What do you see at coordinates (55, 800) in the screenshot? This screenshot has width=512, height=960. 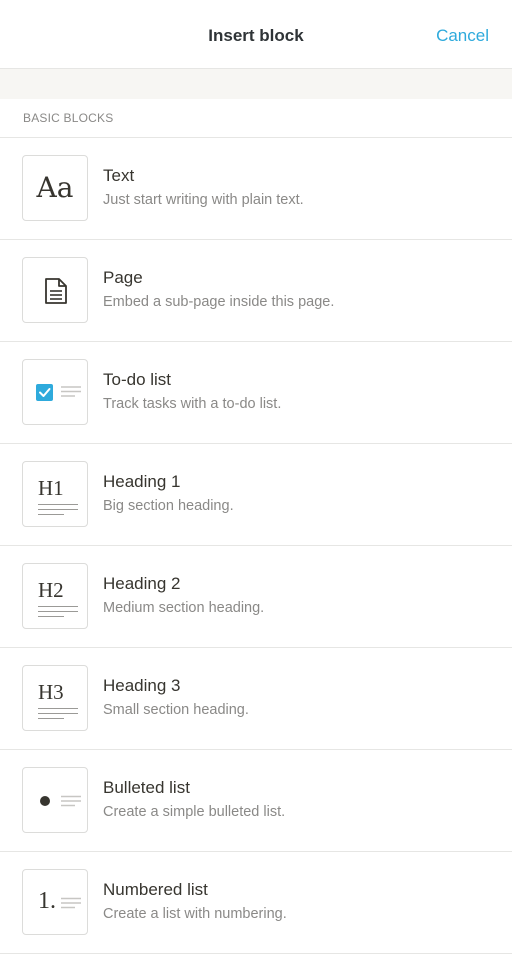 I see `bulleted-list-icon` at bounding box center [55, 800].